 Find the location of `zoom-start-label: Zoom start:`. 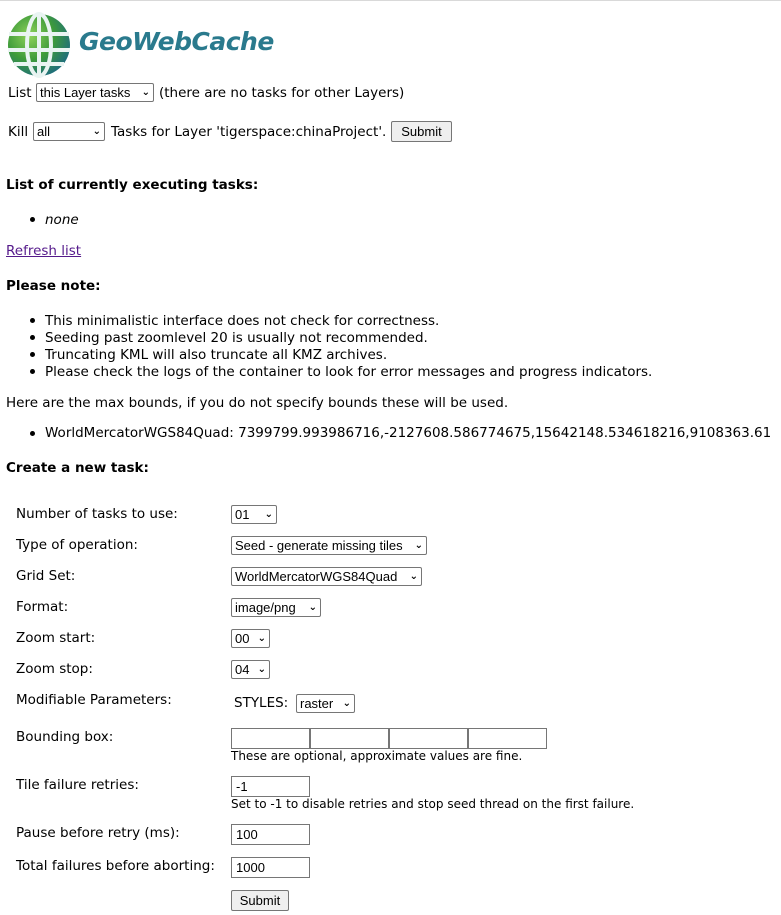

zoom-start-label: Zoom start: is located at coordinates (56, 638).